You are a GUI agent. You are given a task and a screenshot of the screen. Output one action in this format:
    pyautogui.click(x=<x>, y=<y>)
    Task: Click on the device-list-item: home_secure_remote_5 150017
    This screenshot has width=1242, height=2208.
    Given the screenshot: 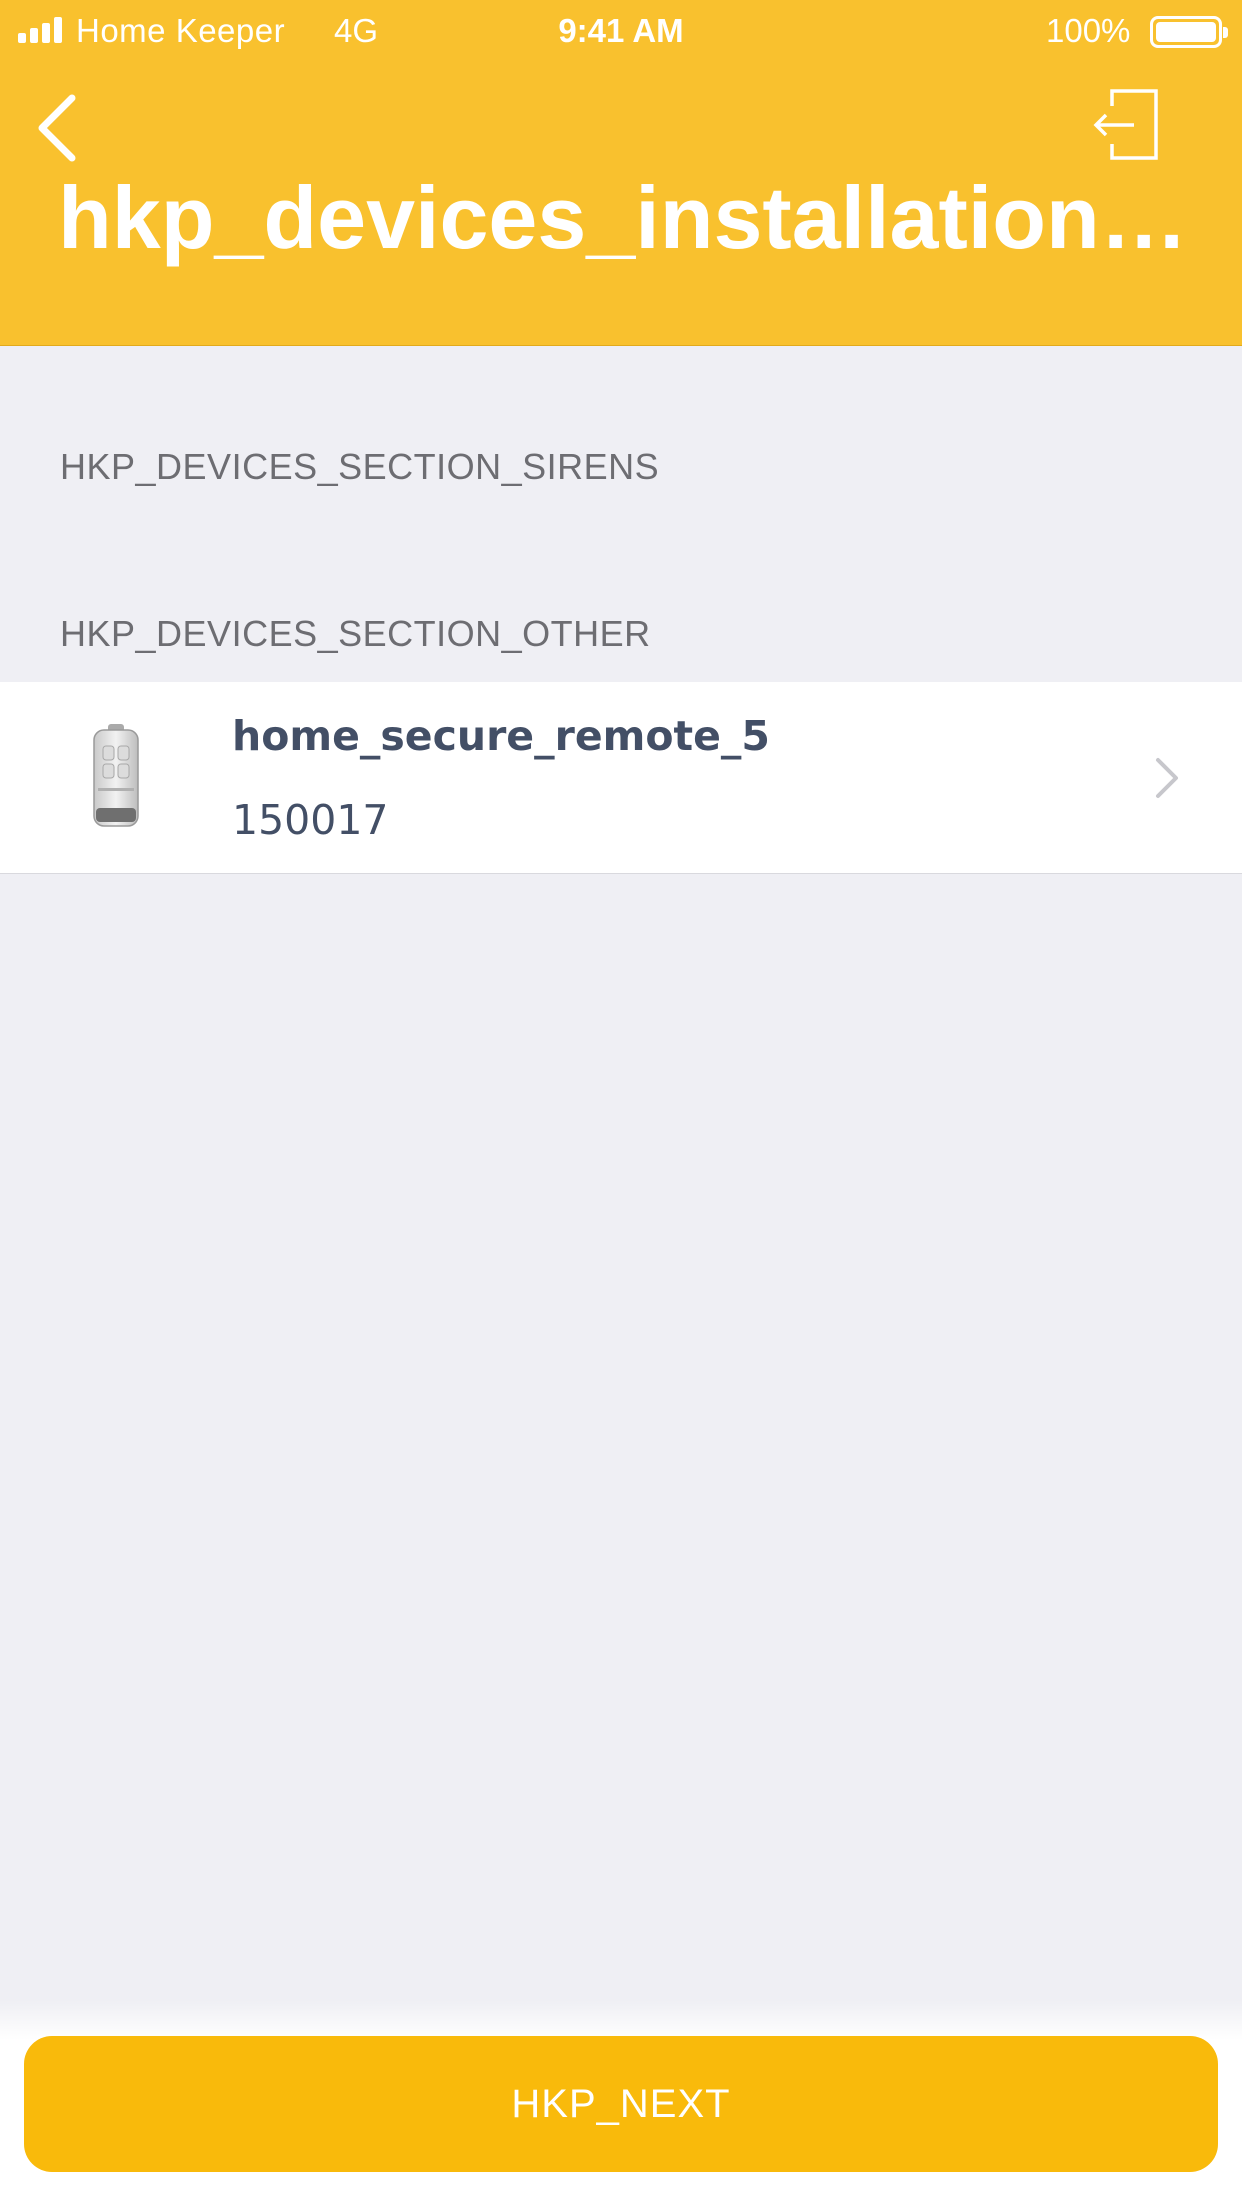 What is the action you would take?
    pyautogui.click(x=621, y=778)
    